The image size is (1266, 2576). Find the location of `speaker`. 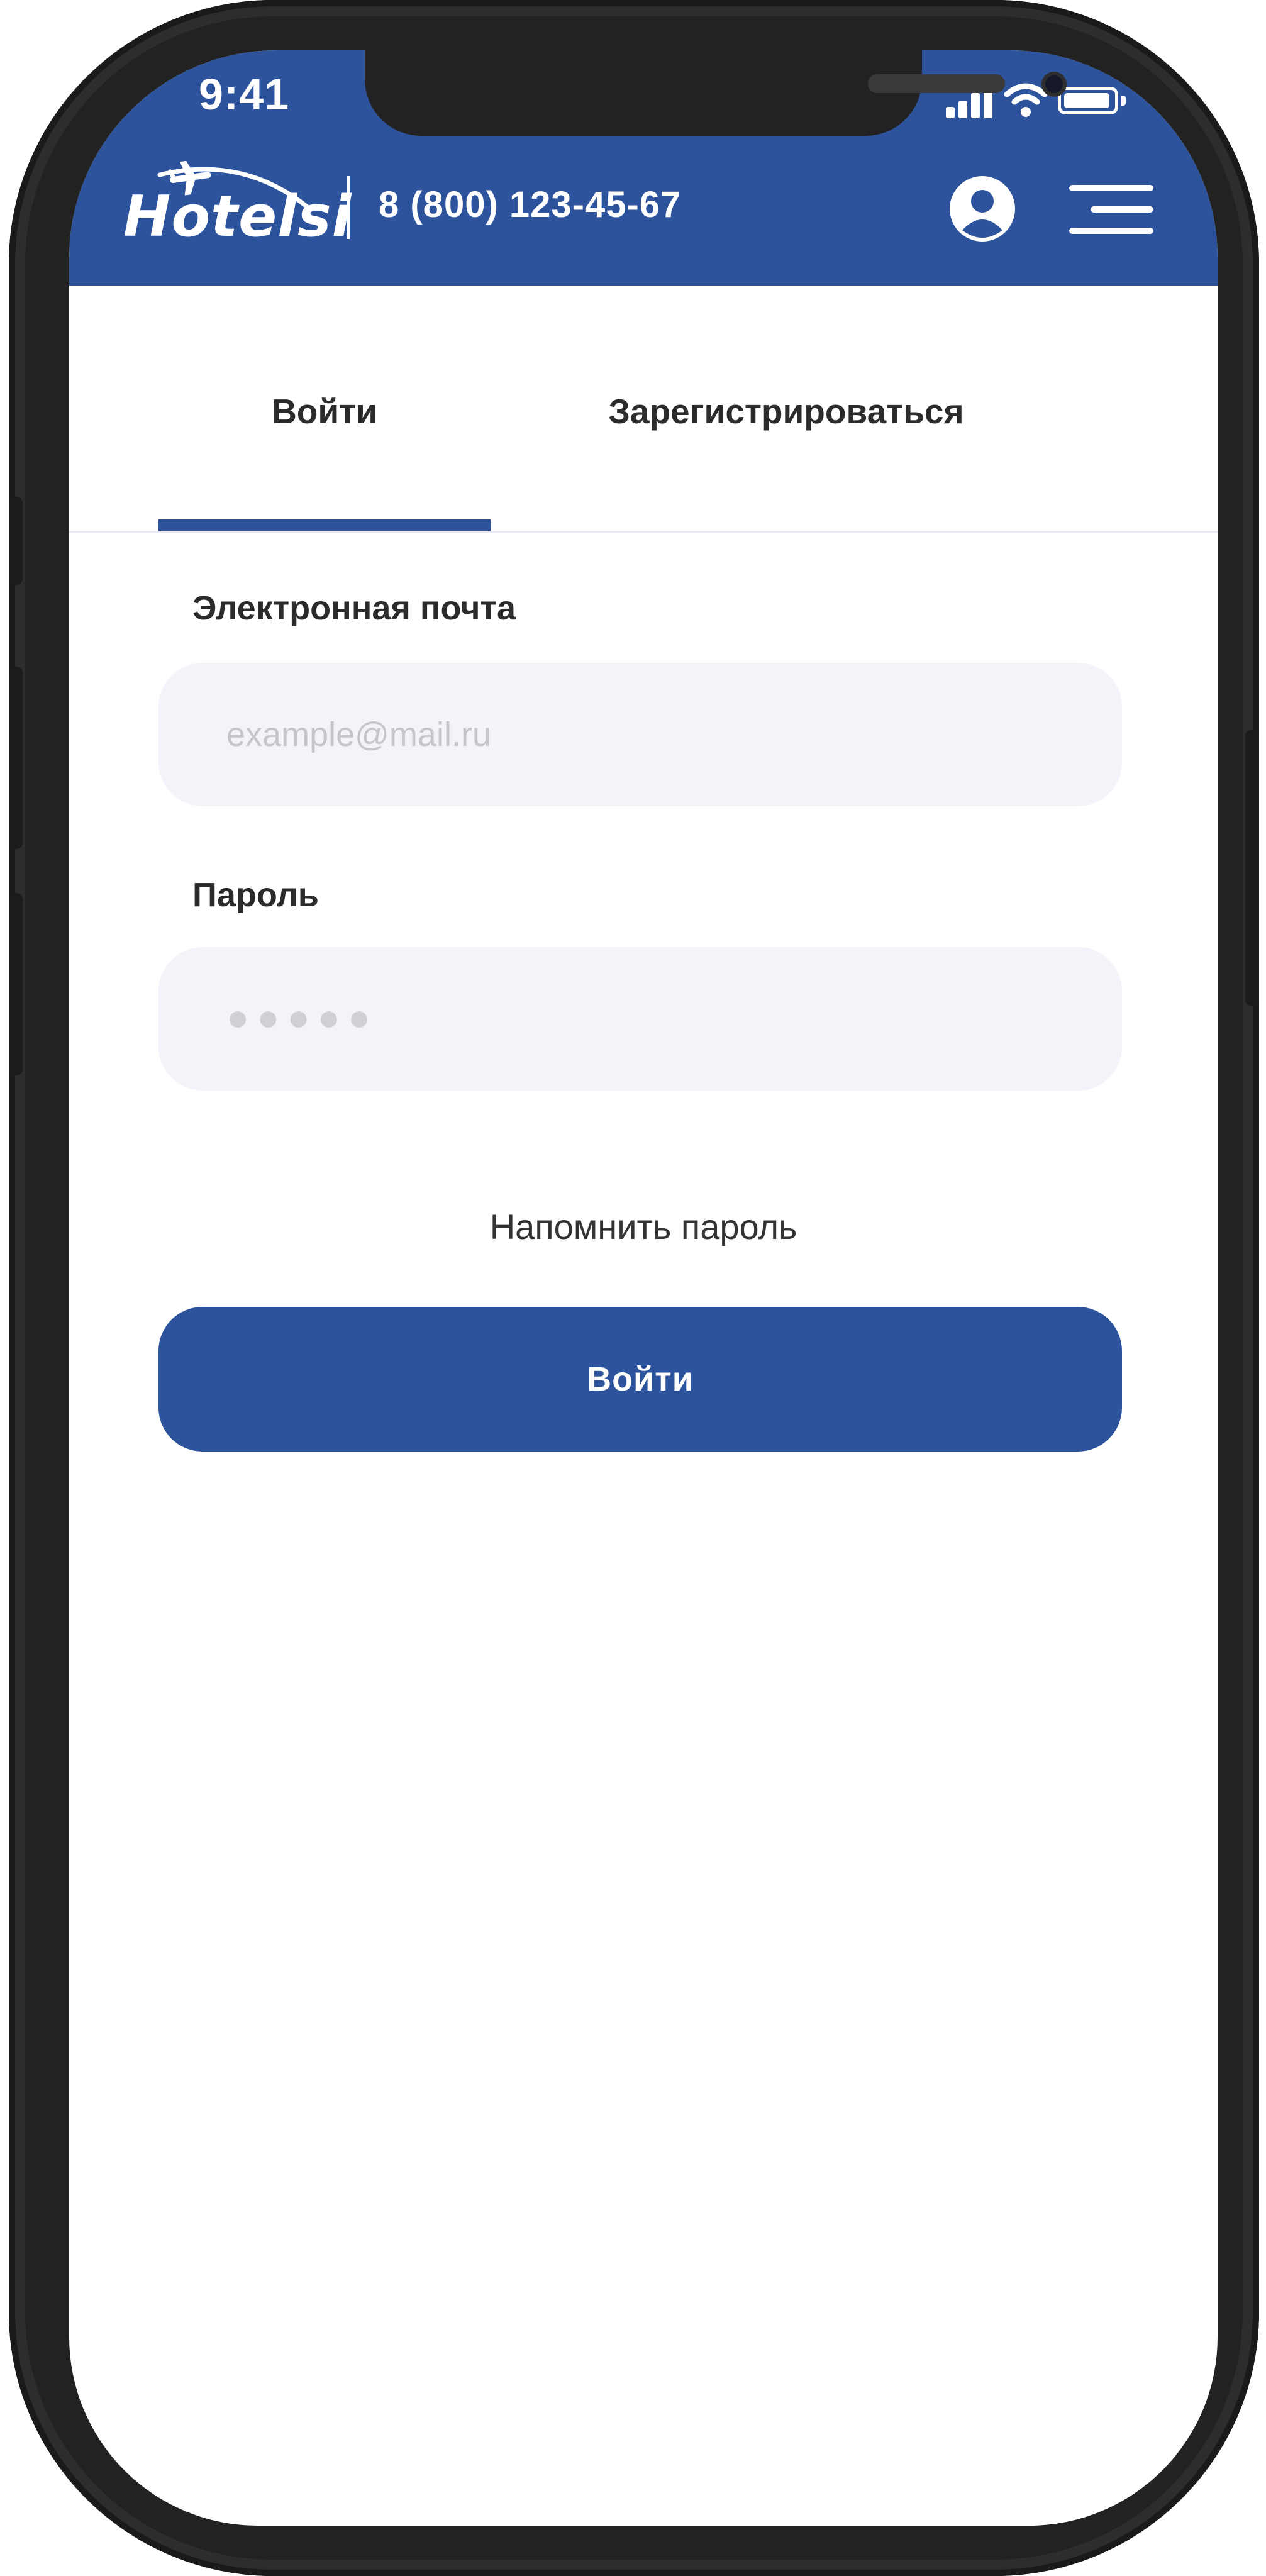

speaker is located at coordinates (936, 83).